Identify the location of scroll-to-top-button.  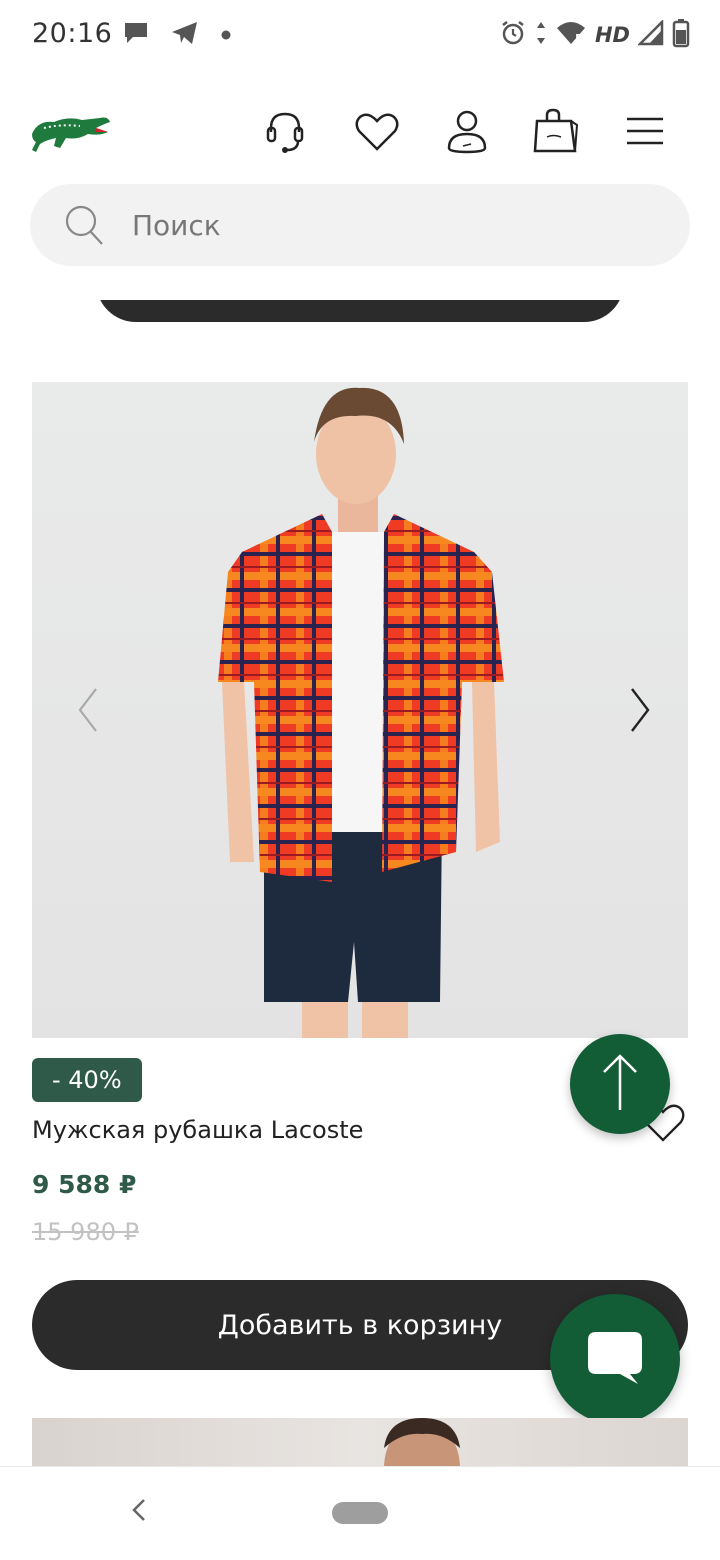
(620, 1084).